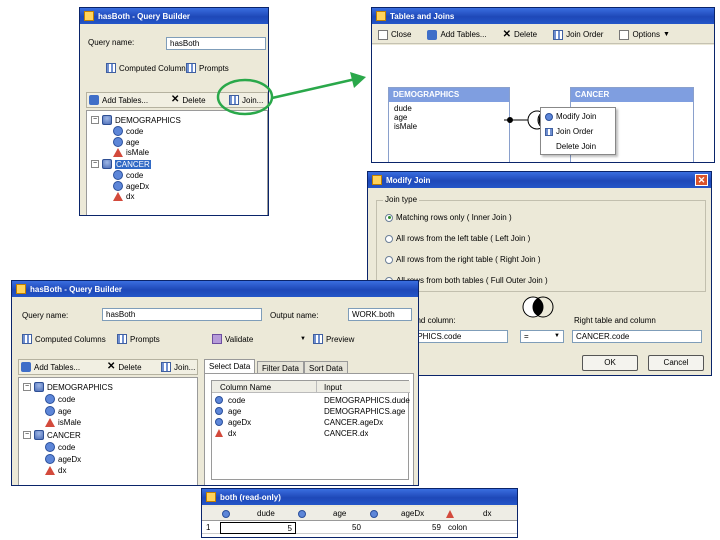  I want to click on chevron-down-icon: ▼, so click(557, 336).